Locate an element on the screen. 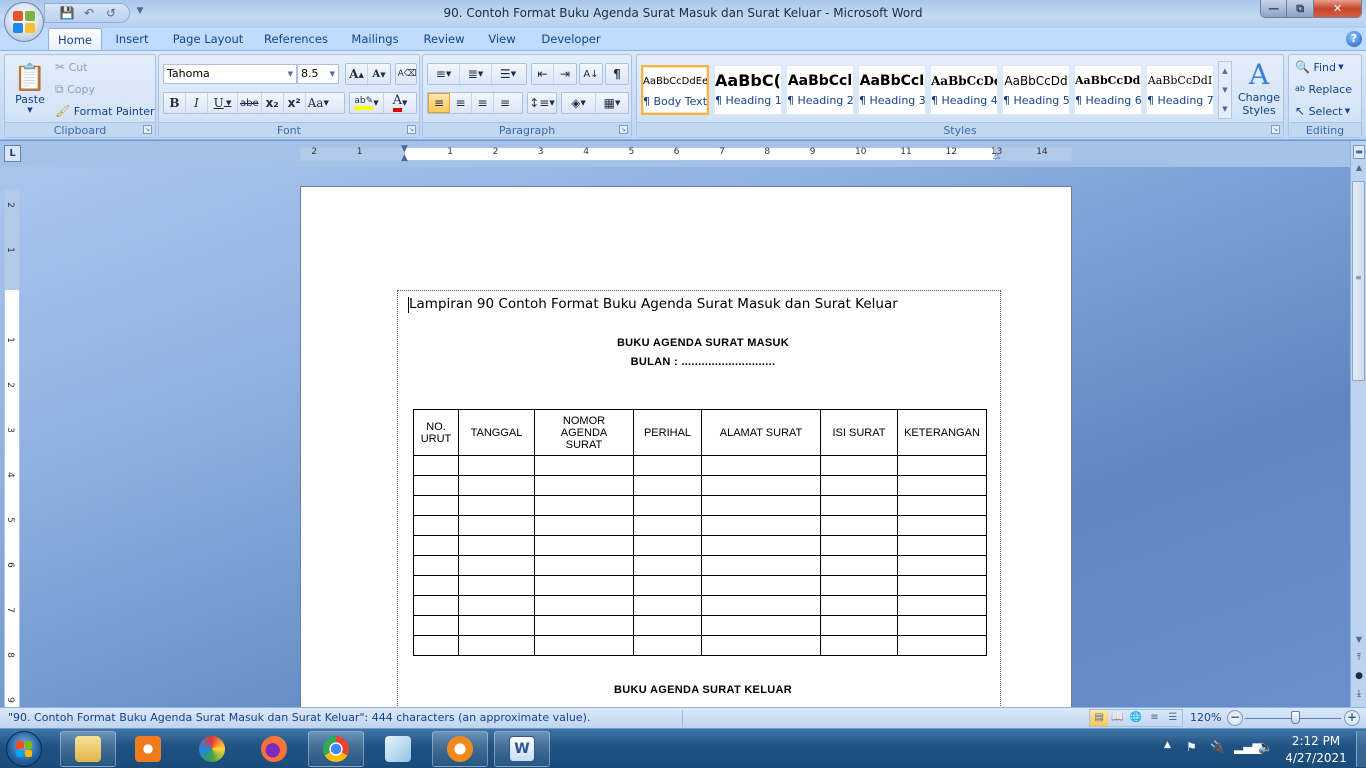 This screenshot has height=768, width=1366. scroll-thumb: ≡ is located at coordinates (1358, 281).